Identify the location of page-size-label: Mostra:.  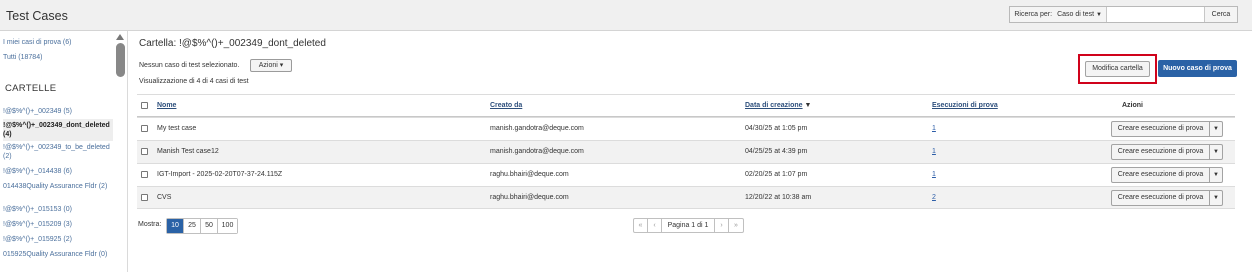
(150, 224).